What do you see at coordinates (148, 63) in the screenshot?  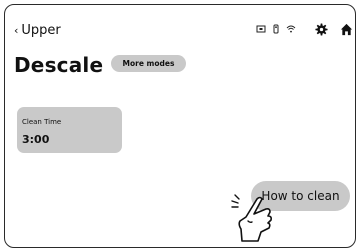 I see `more-modes-button: More modes` at bounding box center [148, 63].